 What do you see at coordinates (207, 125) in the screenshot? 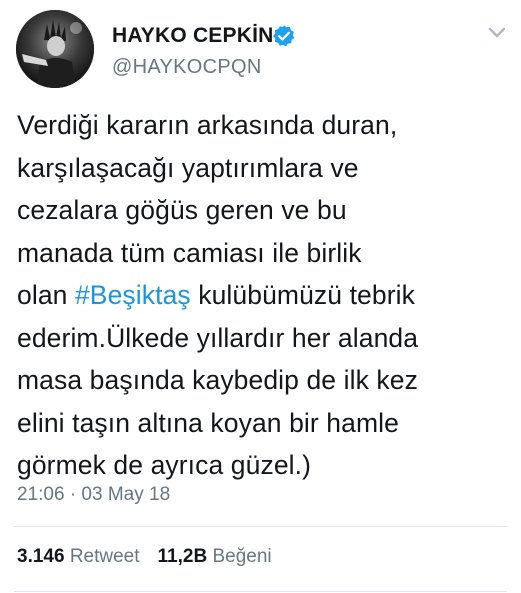
I see `tweet-line: Verdiği kararın arkasında duran,` at bounding box center [207, 125].